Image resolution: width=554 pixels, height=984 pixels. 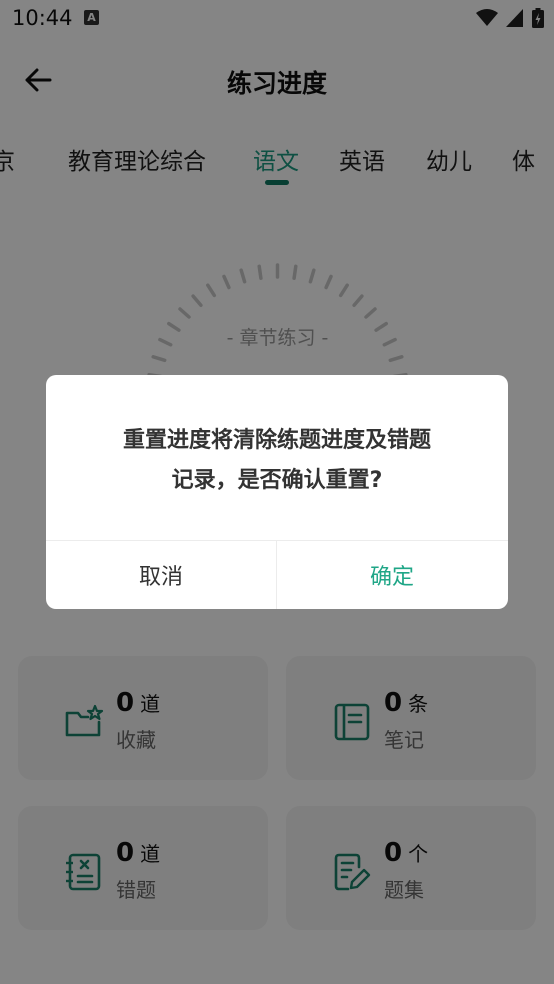 I want to click on confirm-button: 确定, so click(x=392, y=575).